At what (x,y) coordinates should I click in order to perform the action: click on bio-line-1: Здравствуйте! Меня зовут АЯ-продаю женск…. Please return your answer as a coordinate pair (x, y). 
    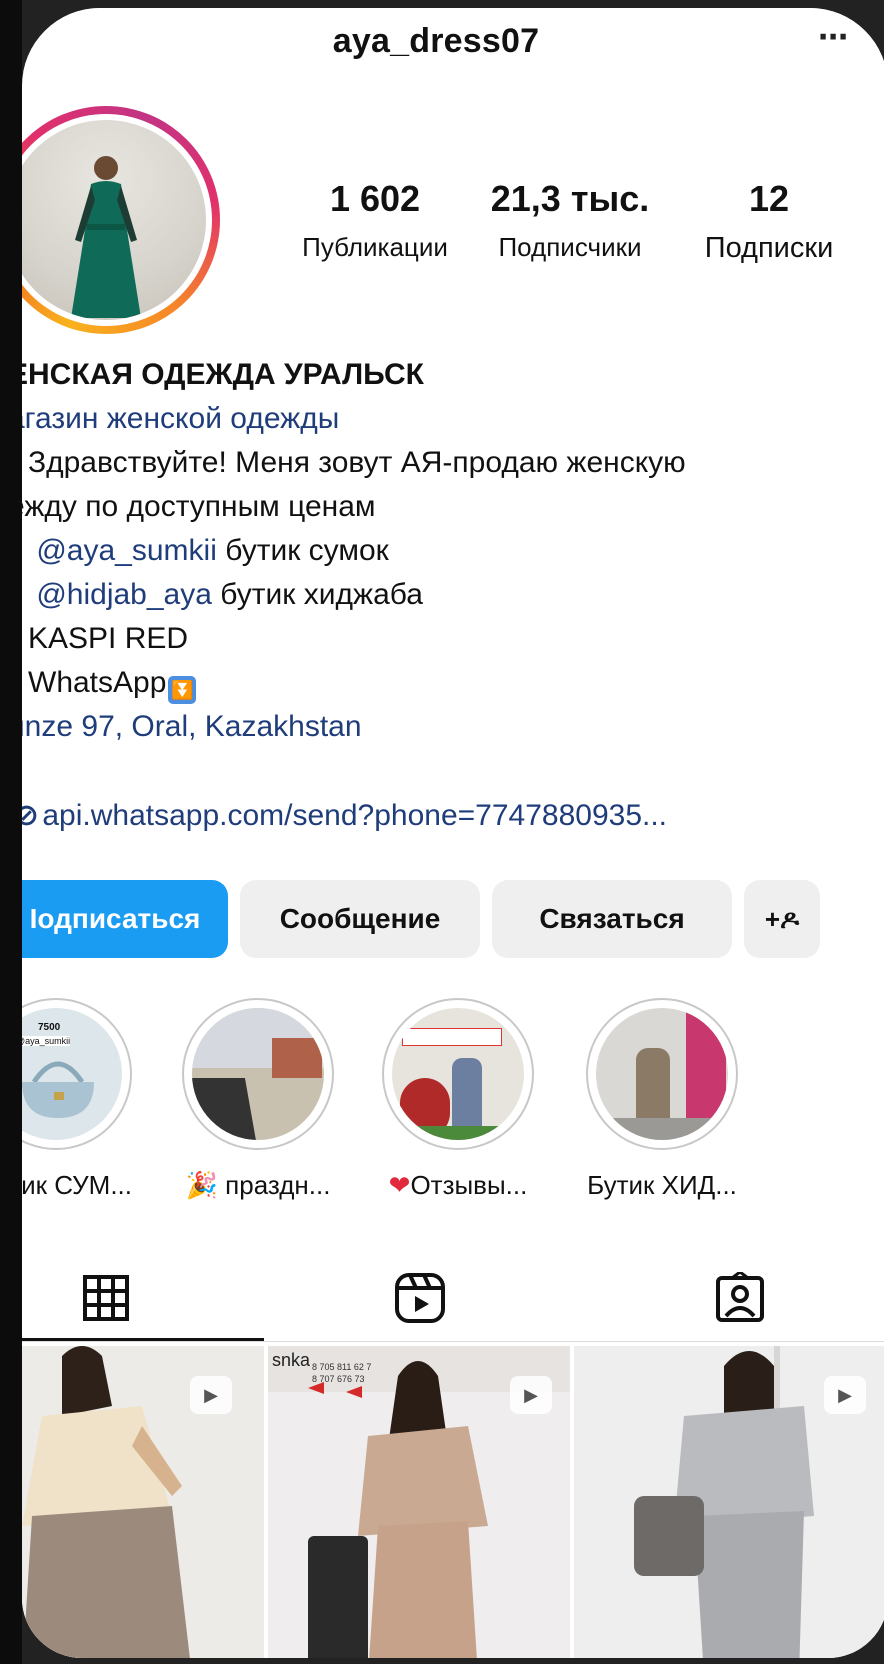
    Looking at the image, I should click on (453, 463).